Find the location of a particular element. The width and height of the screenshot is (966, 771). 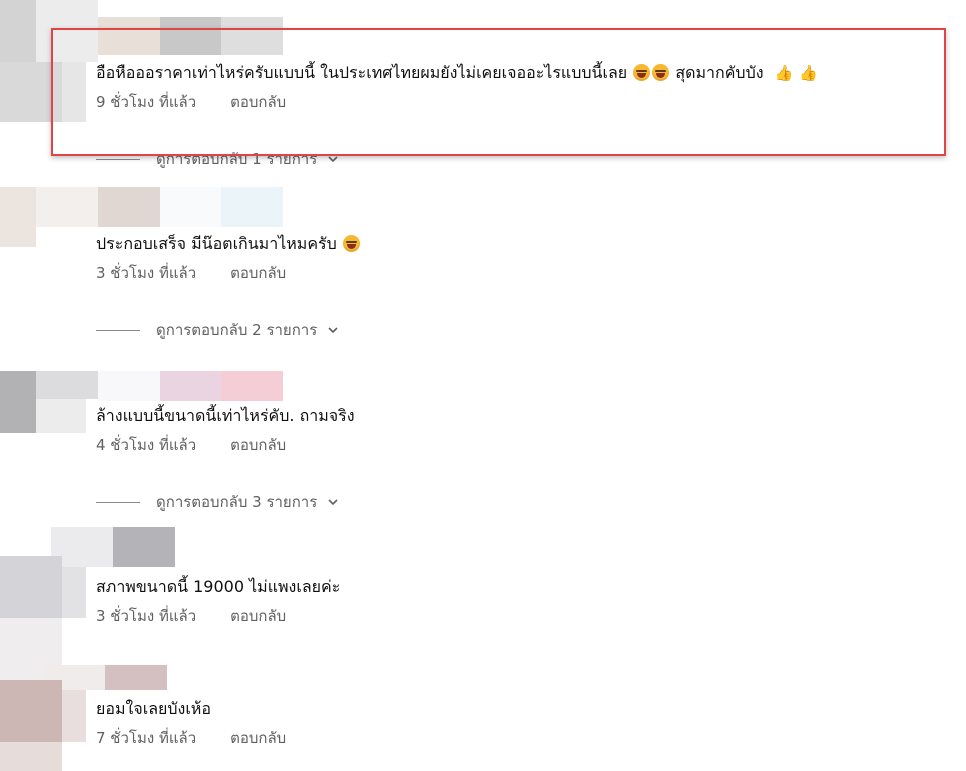

view-replies-button: ดูการตอบกลับ 2 รายการ is located at coordinates (217, 330).